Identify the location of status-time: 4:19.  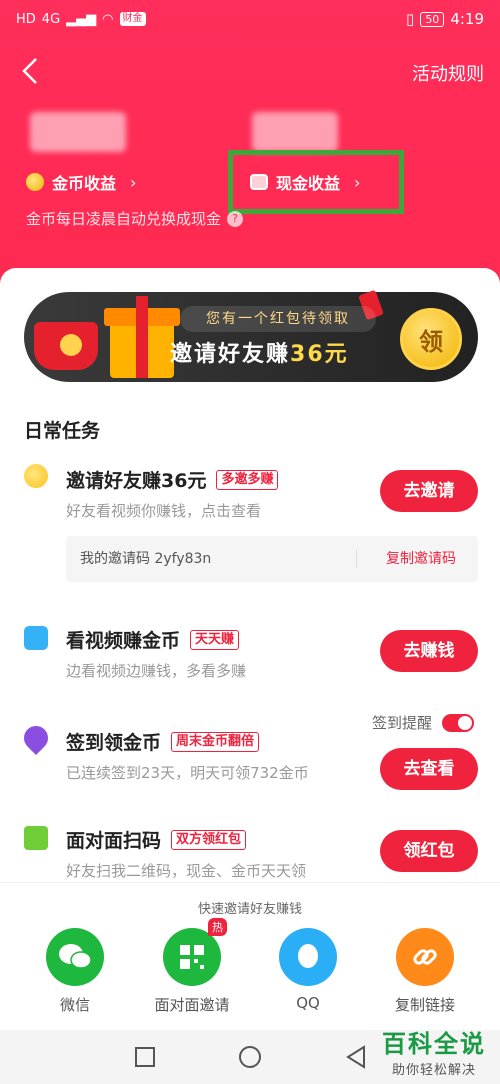
(467, 19).